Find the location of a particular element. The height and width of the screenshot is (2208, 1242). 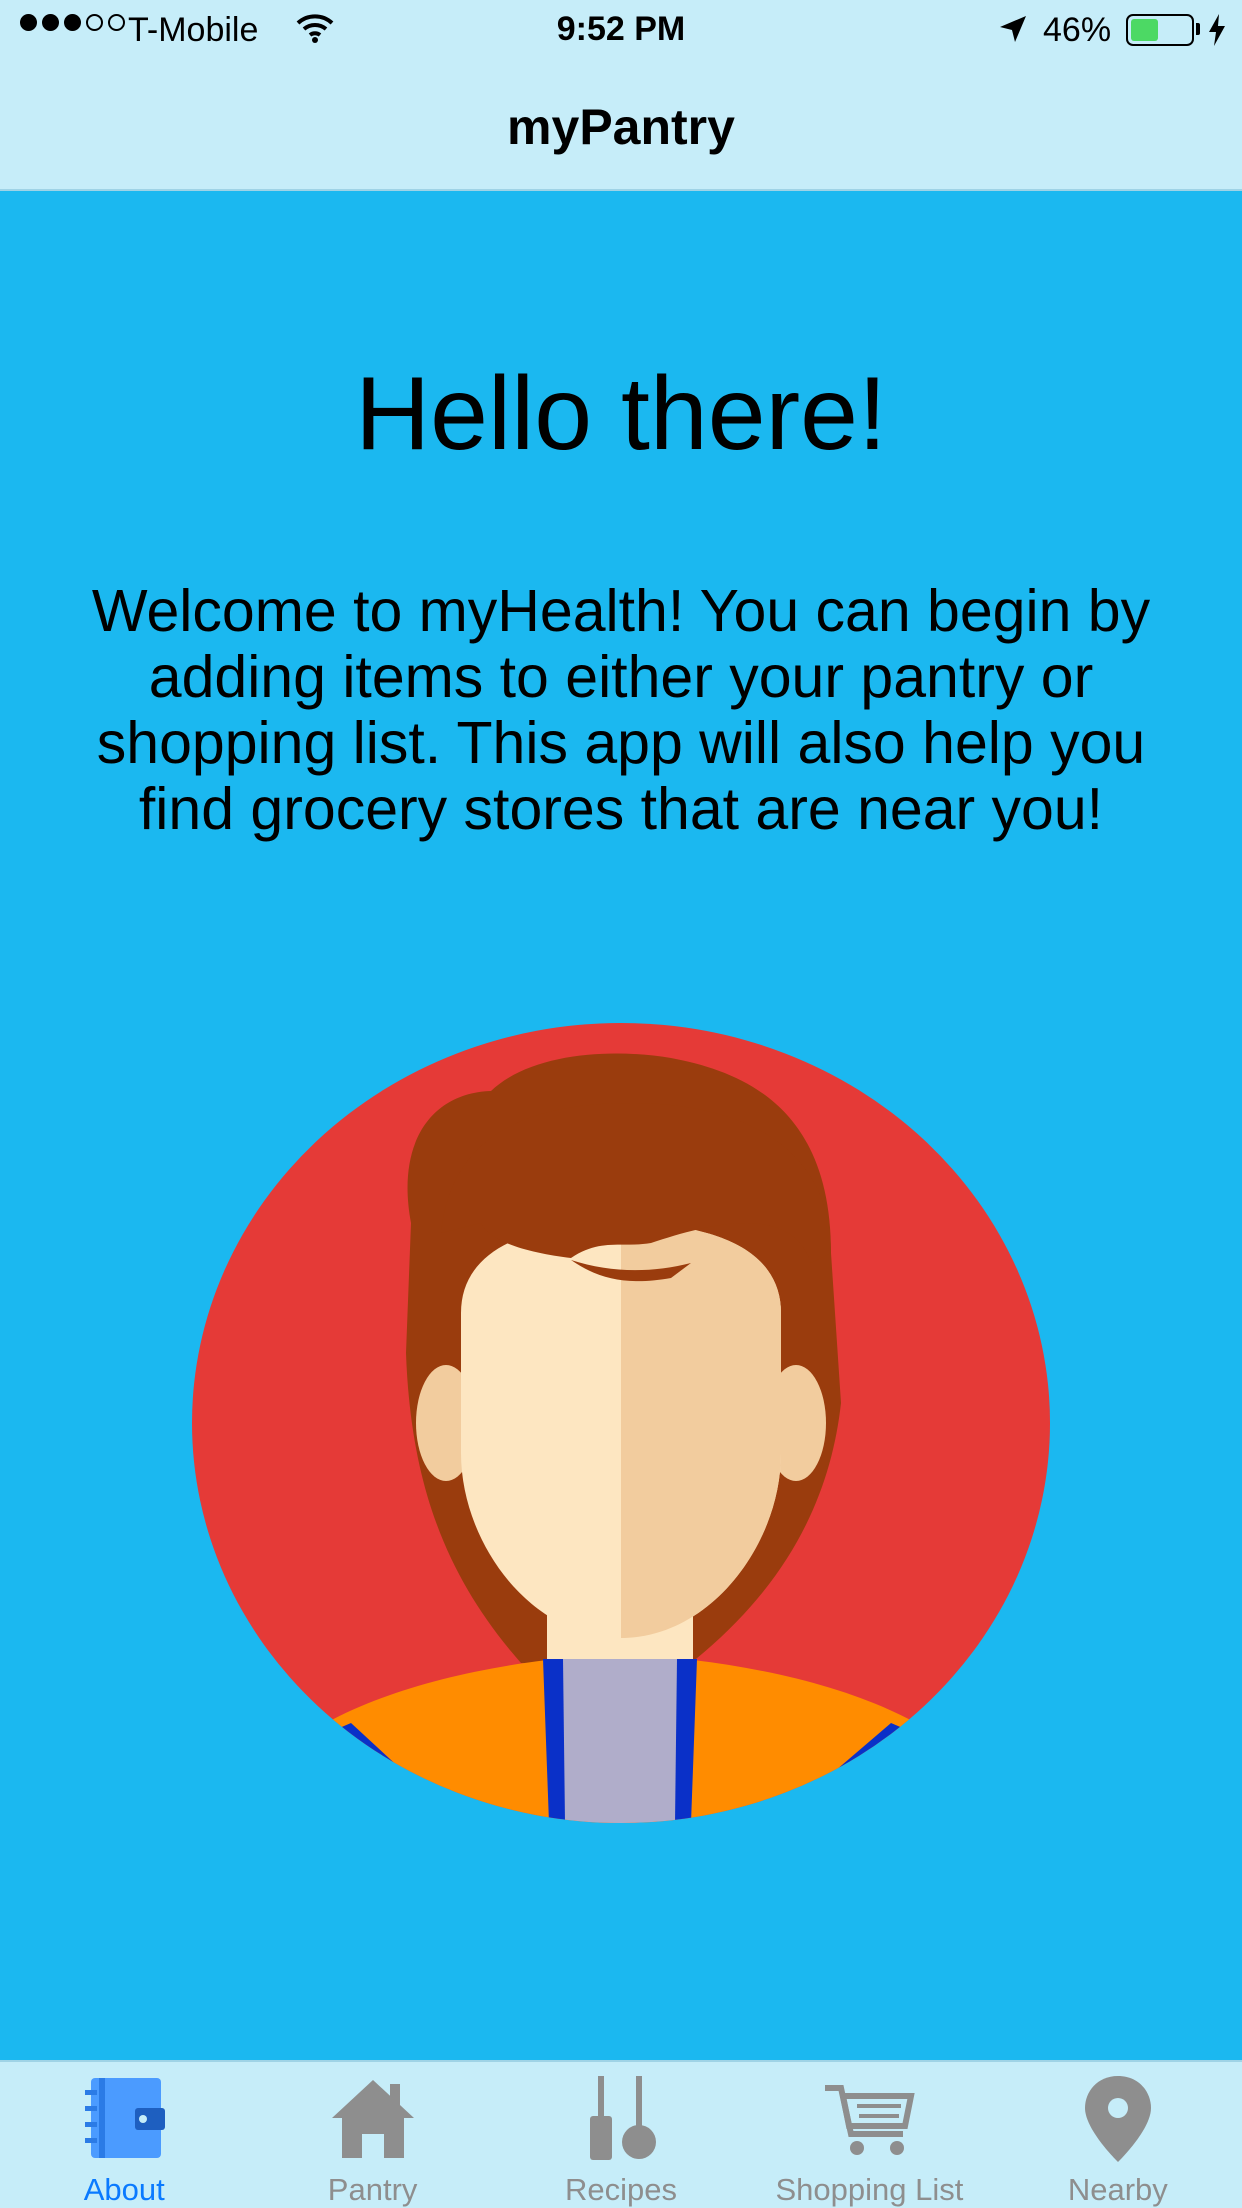

tab-nearby: Nearby is located at coordinates (1118, 2135).